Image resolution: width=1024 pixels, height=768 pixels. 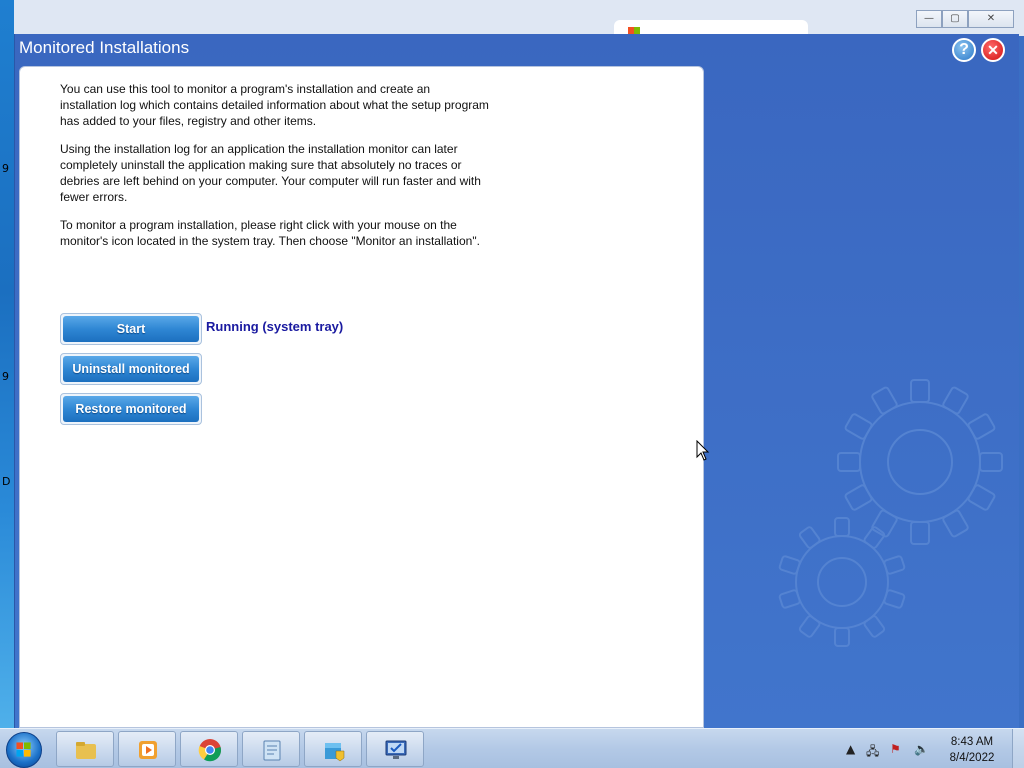 I want to click on notepad-icon, so click(x=272, y=750).